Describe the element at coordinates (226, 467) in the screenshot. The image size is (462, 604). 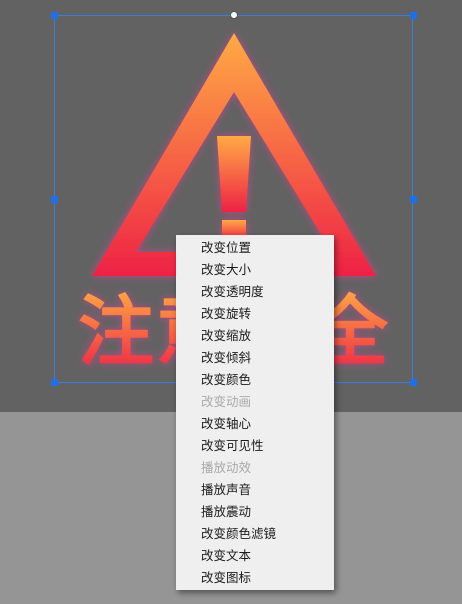
I see `menu-item-play-effect: 播放动效` at that location.